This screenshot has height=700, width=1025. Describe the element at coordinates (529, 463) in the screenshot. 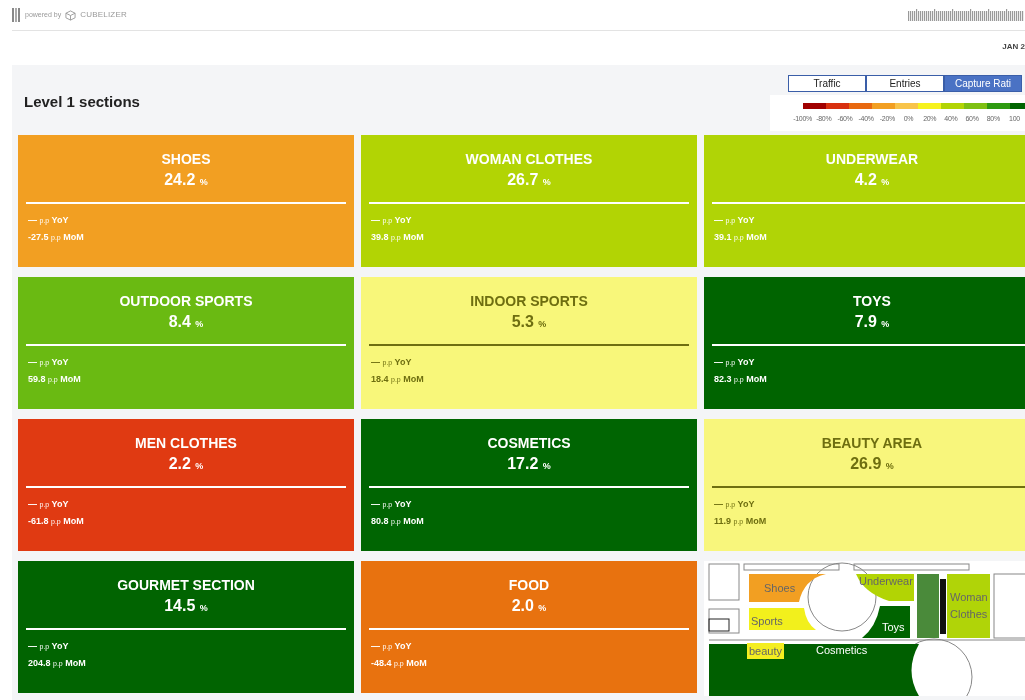

I see `section-value: 17.2 %` at that location.